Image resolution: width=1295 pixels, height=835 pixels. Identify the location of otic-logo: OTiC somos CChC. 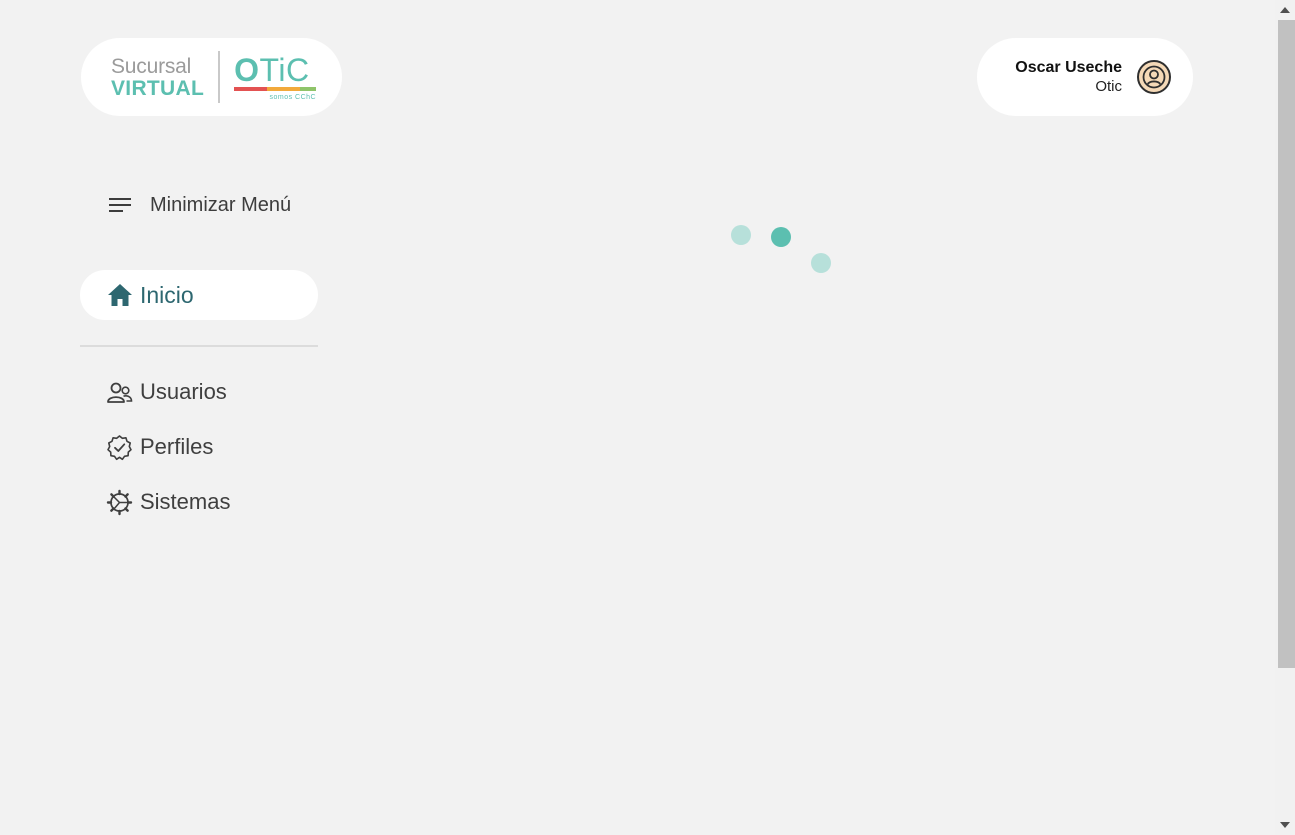
(275, 77).